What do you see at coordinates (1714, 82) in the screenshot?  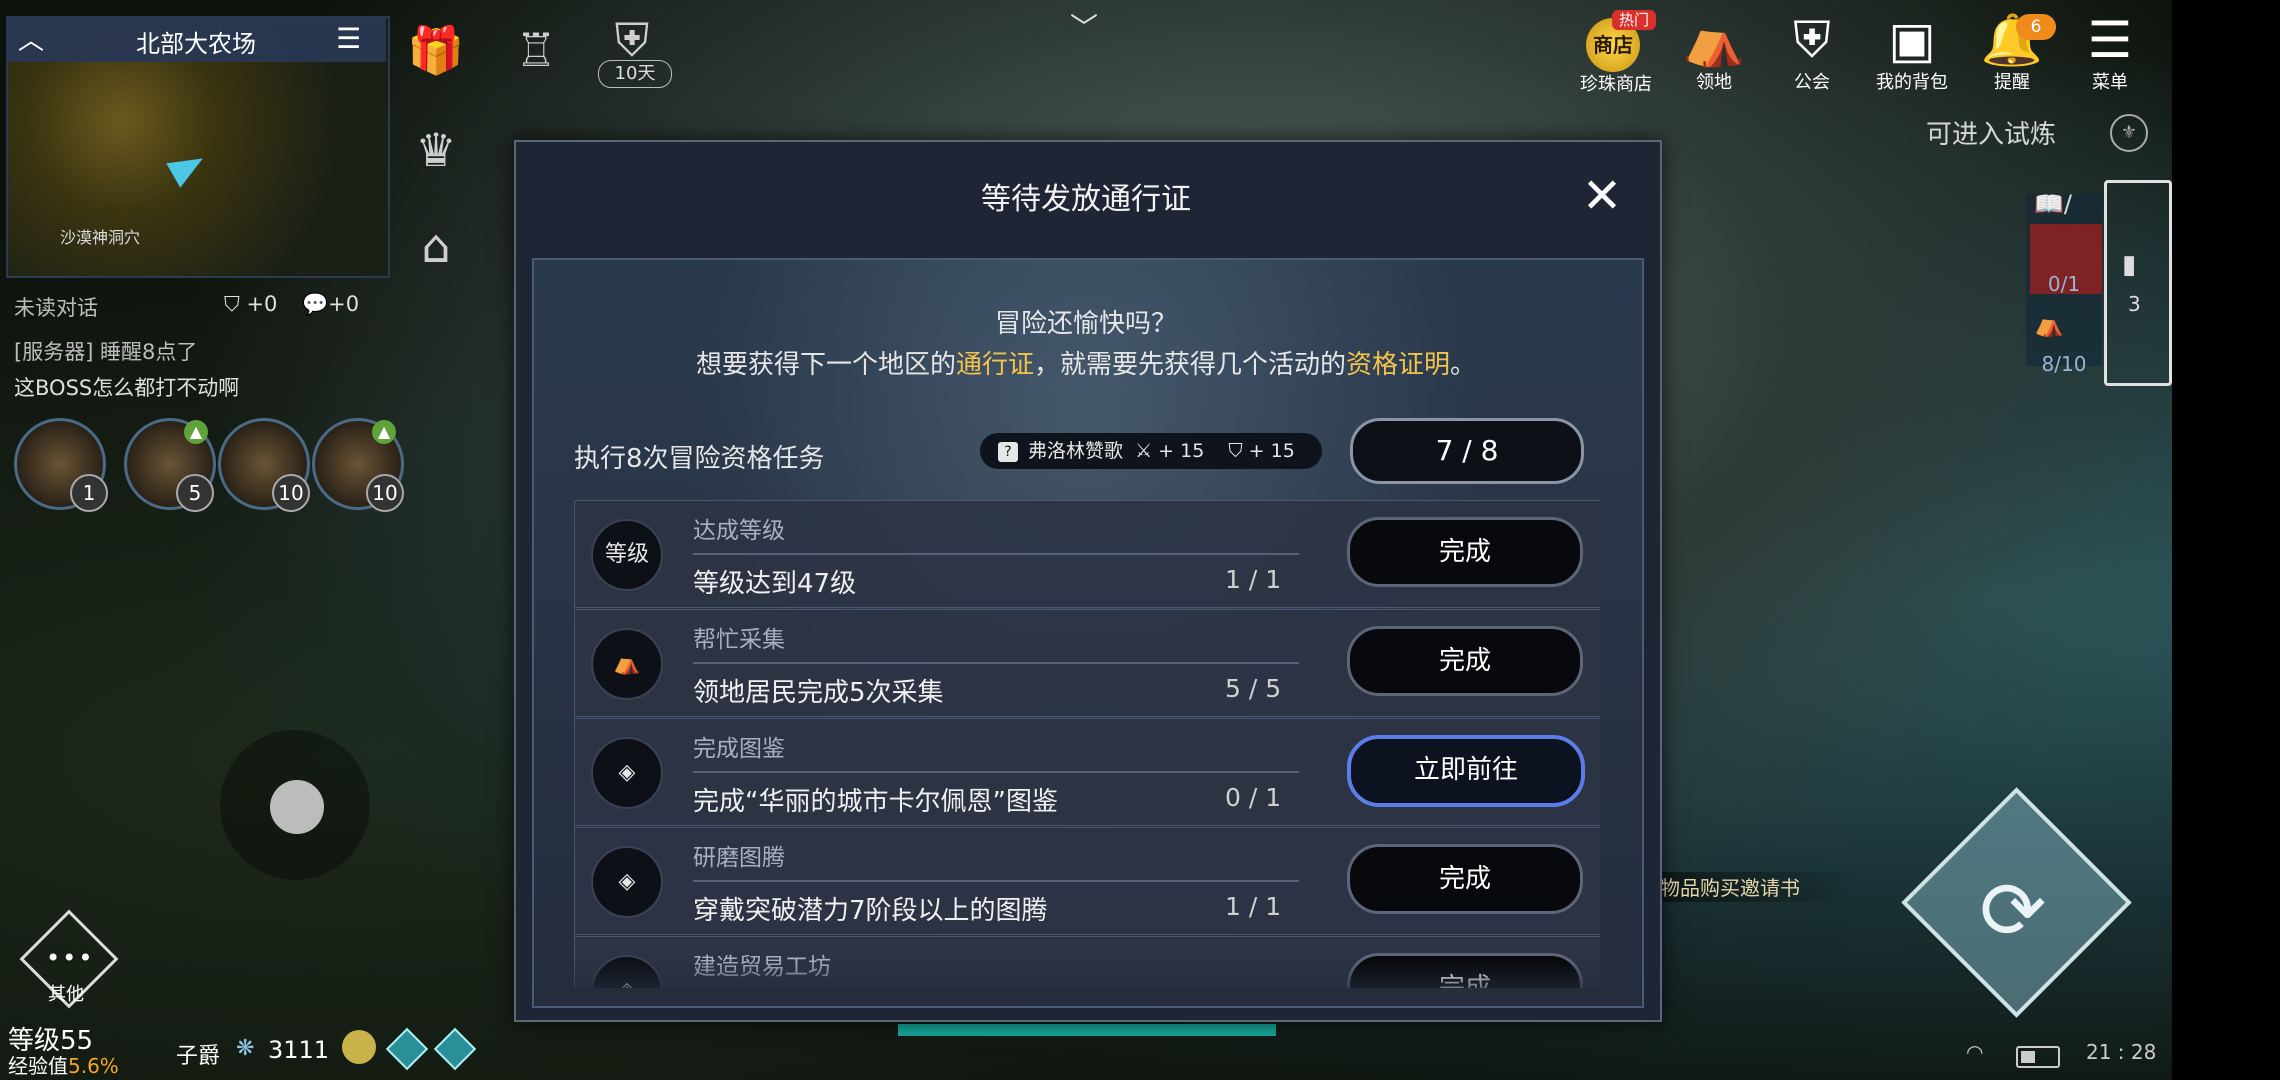 I see `territory-label: 领地` at bounding box center [1714, 82].